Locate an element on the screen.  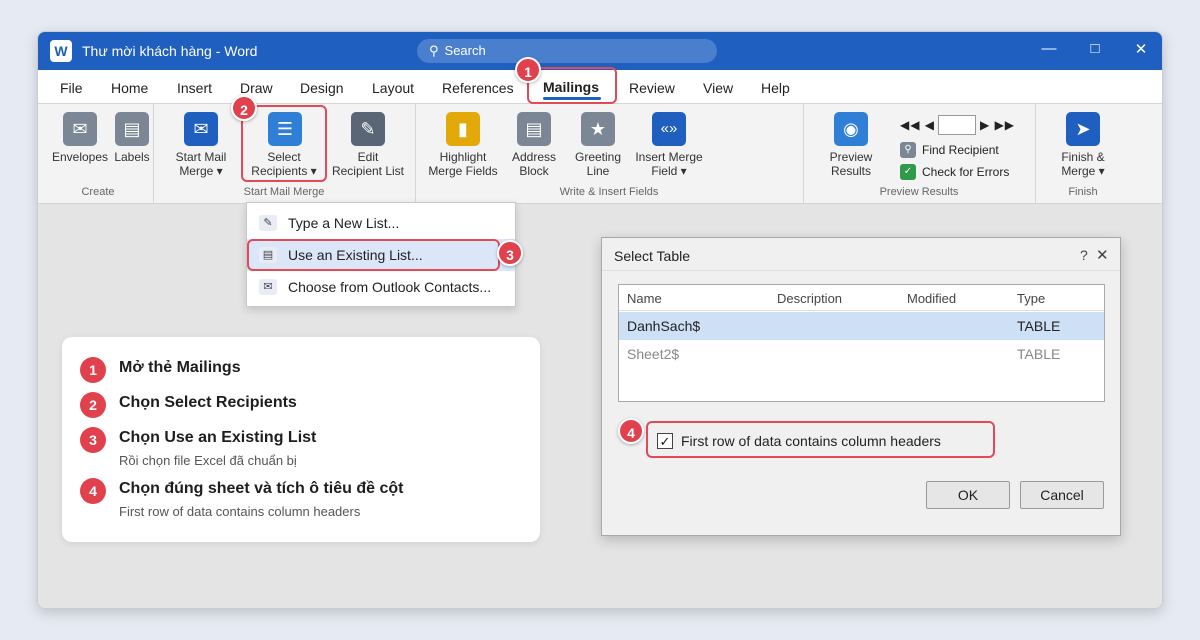
tab-draw: Draw is located at coordinates (256, 88).